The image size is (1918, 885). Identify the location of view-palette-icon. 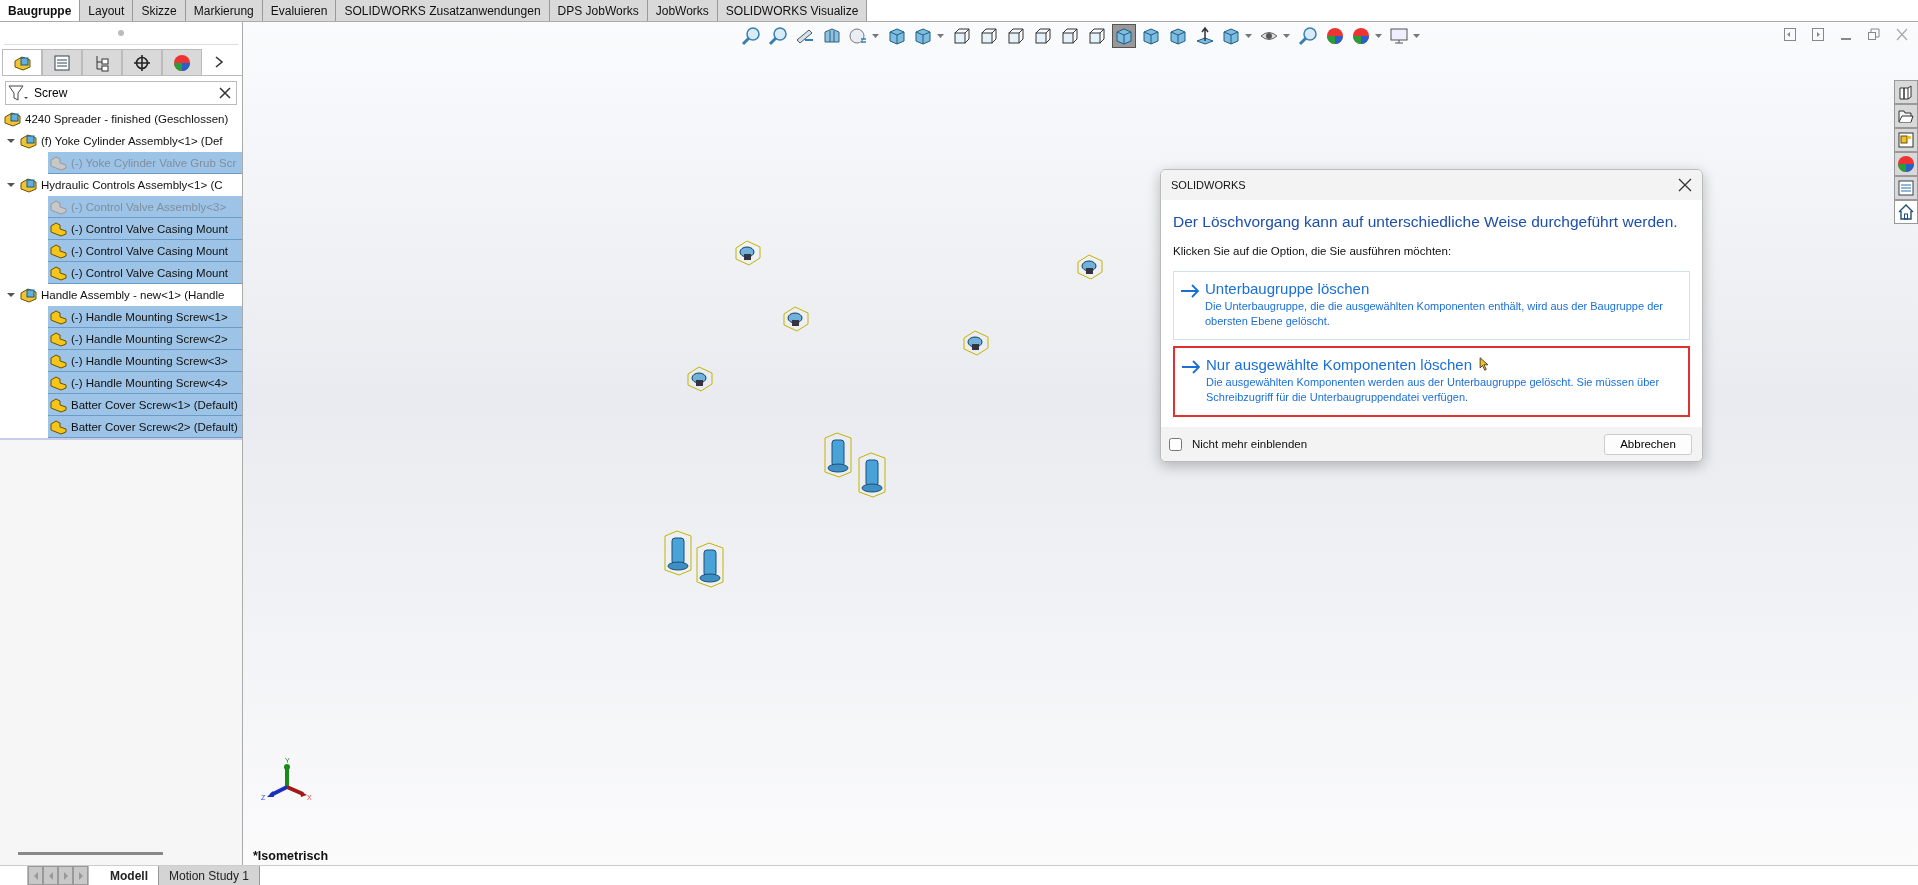
(1906, 140).